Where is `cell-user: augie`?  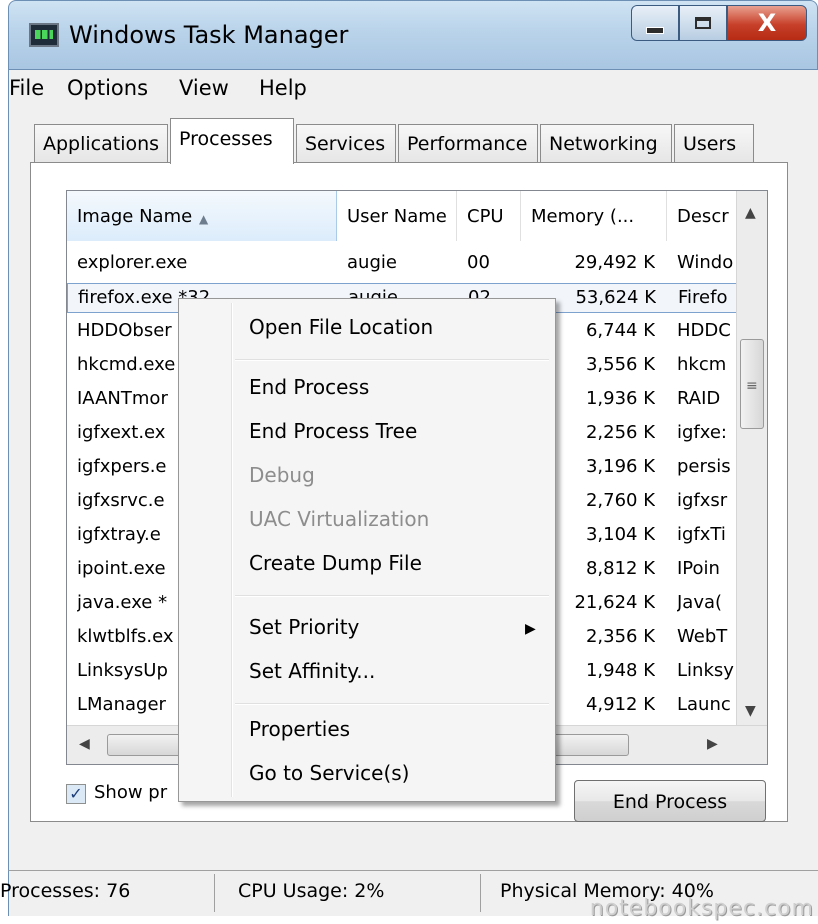
cell-user: augie is located at coordinates (372, 262).